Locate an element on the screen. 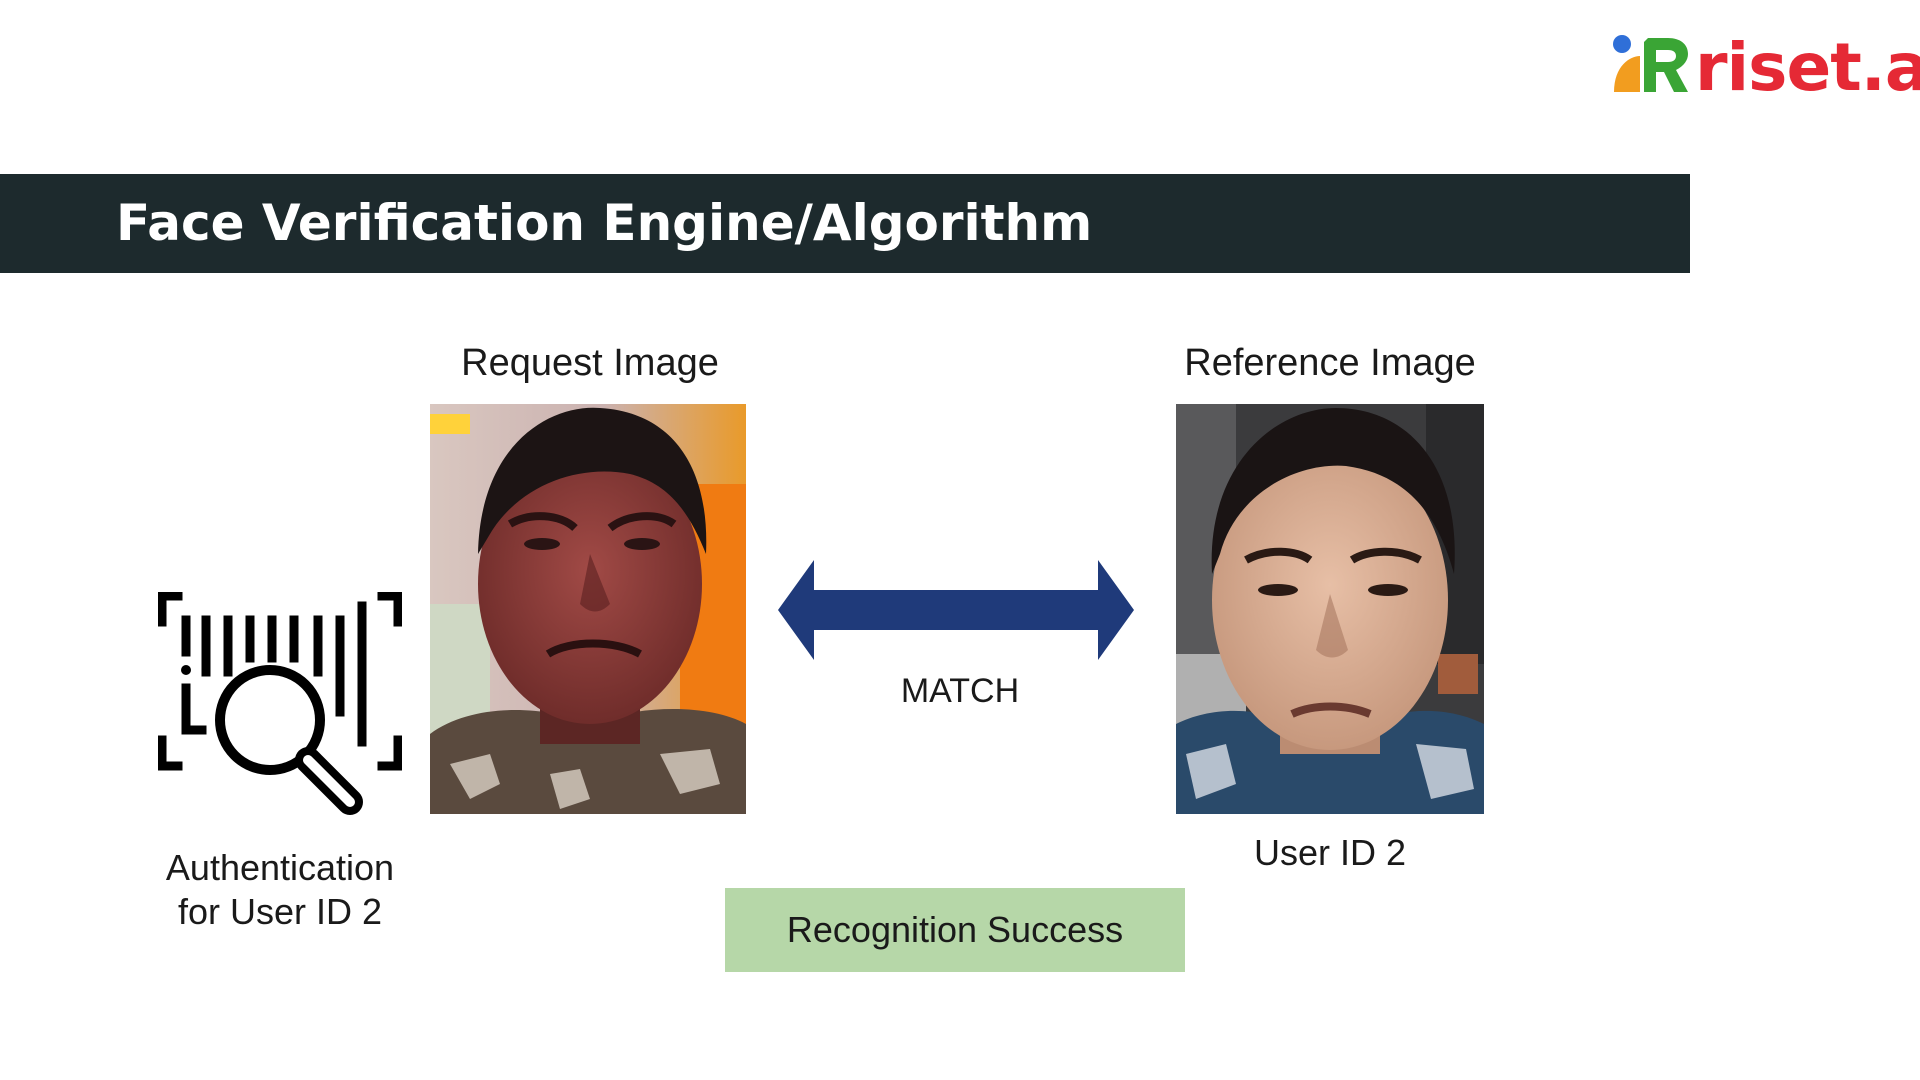 This screenshot has width=1920, height=1080. reference-image is located at coordinates (1330, 609).